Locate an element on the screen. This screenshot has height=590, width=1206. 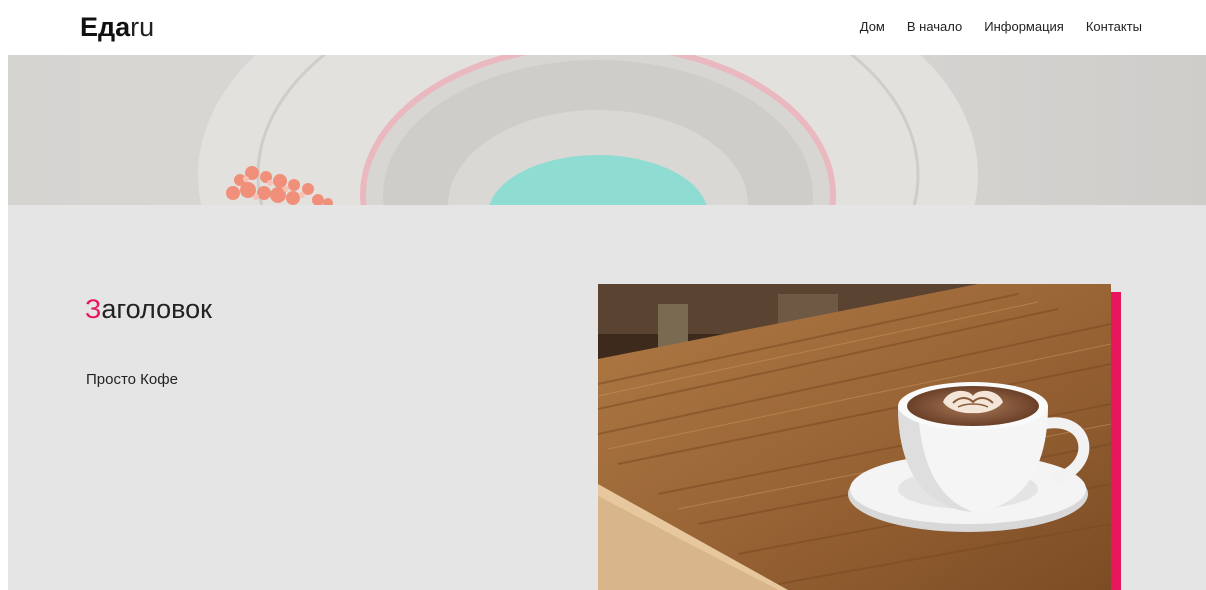
nav-link-top: В начало is located at coordinates (934, 27).